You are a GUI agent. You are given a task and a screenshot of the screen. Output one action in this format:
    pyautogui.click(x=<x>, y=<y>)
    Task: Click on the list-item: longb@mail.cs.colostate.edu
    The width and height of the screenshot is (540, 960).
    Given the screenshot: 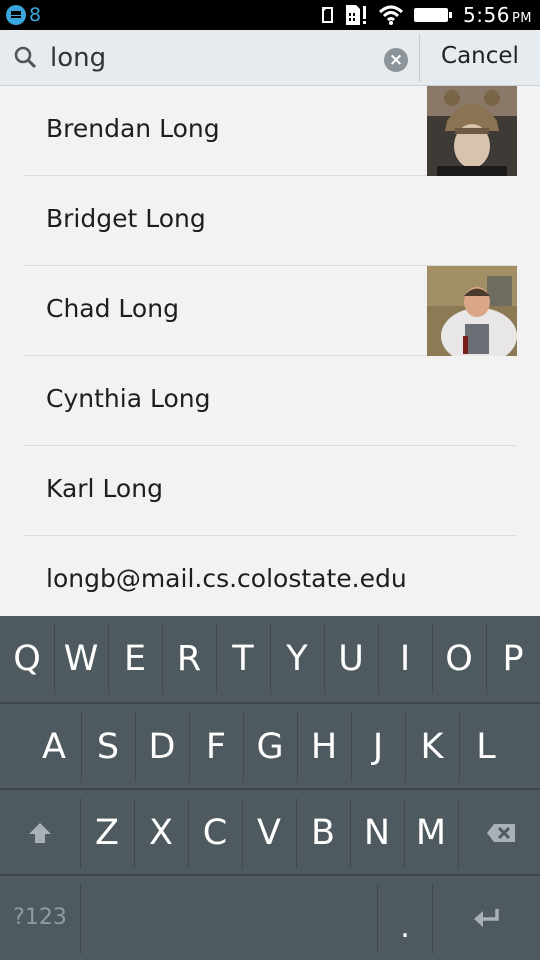 What is the action you would take?
    pyautogui.click(x=270, y=581)
    